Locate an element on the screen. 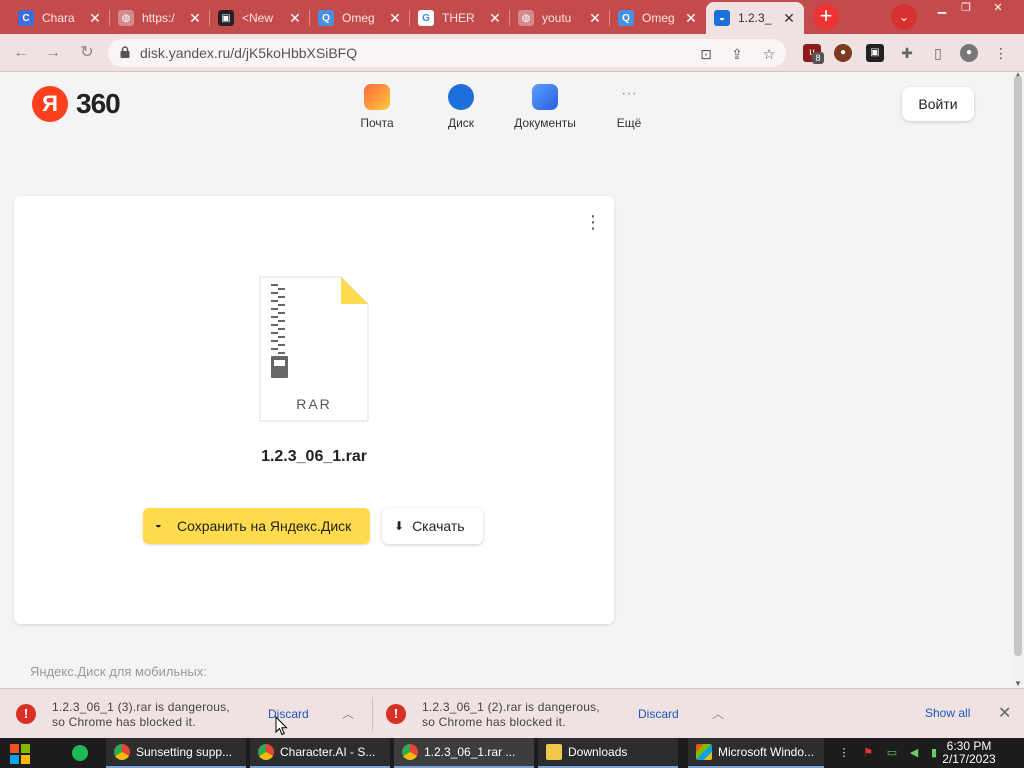  yandex-logo-mark: Я is located at coordinates (50, 104).